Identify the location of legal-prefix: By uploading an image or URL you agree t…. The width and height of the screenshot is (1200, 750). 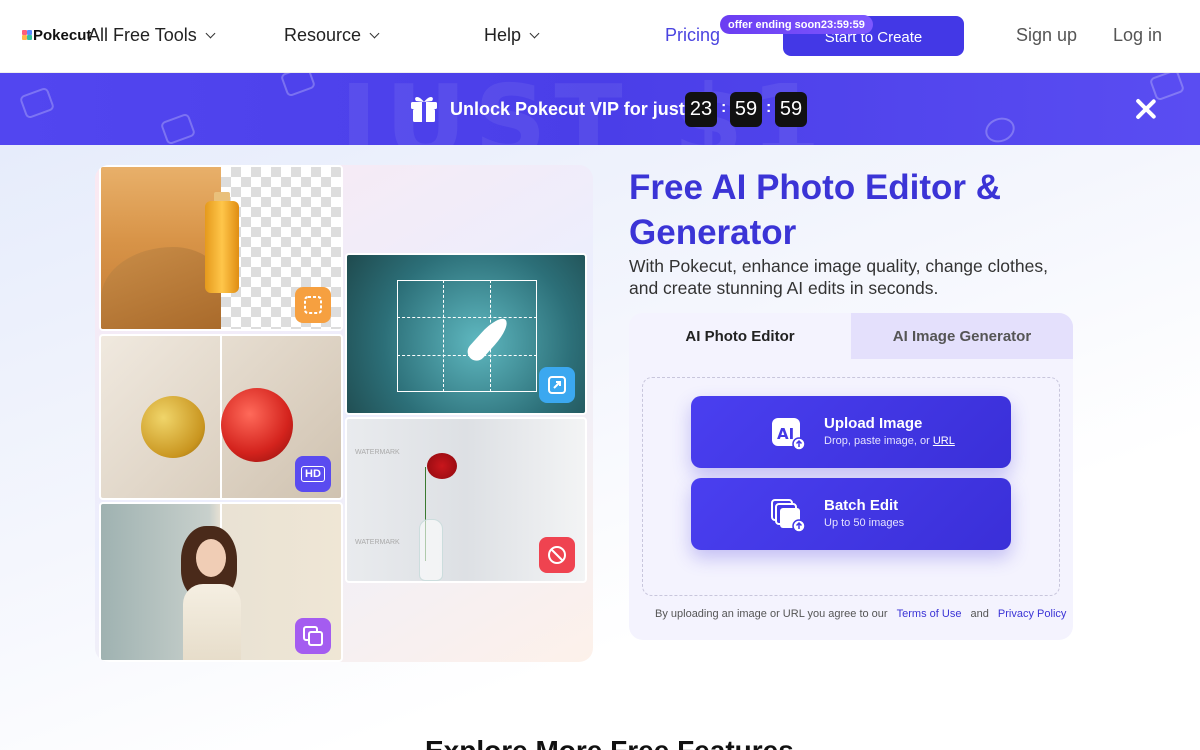
(771, 614).